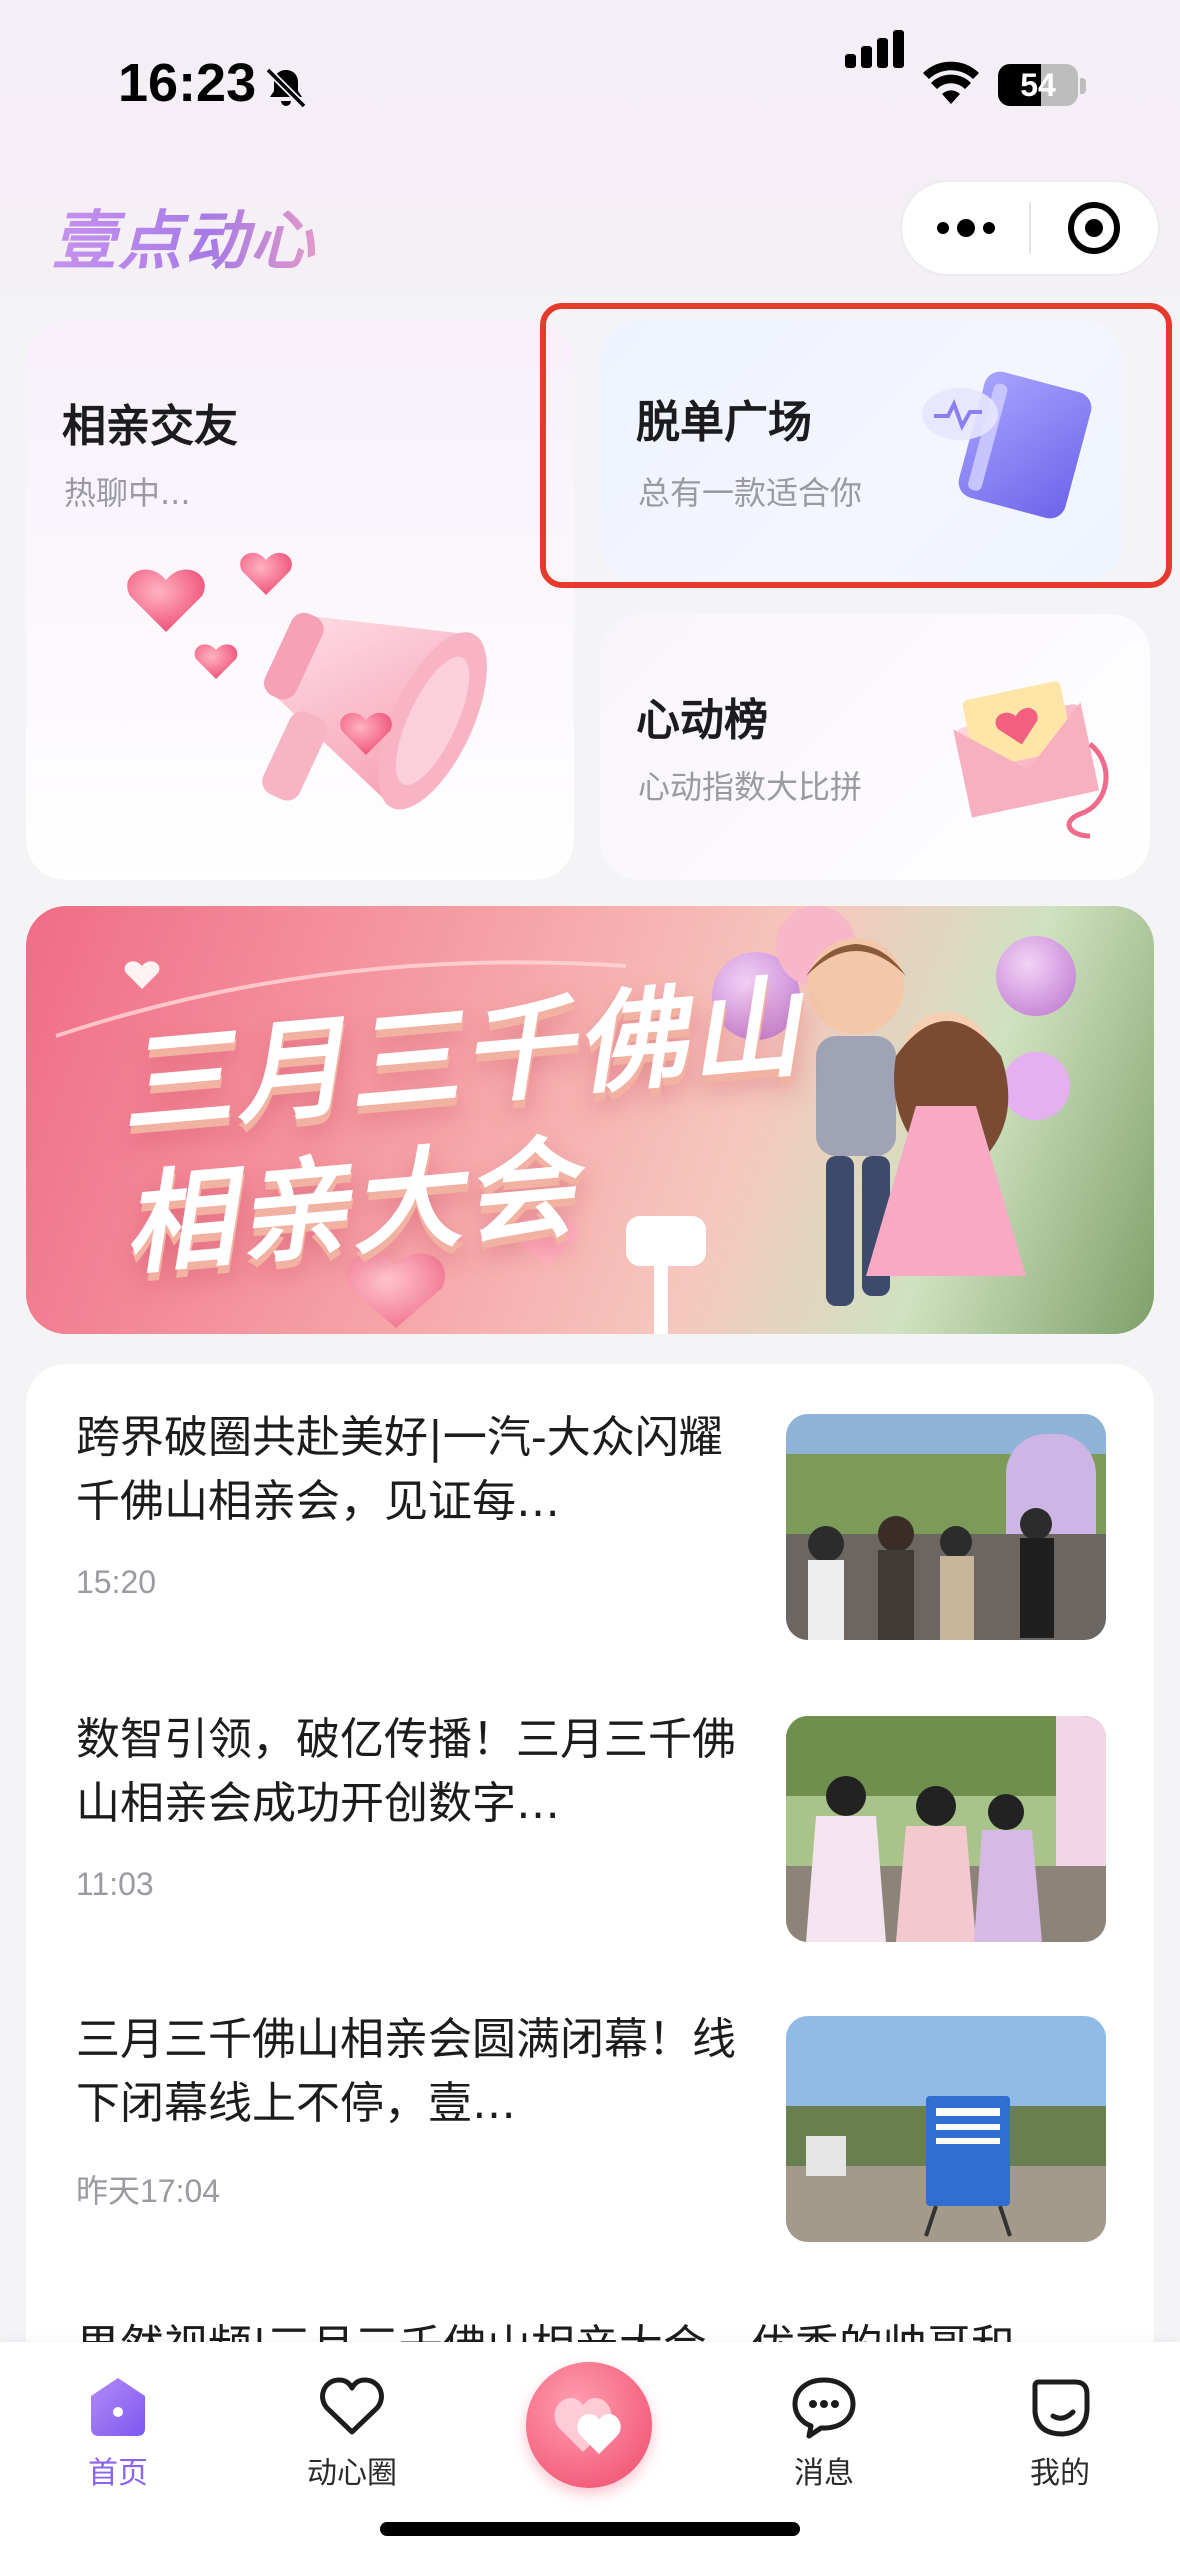 This screenshot has width=1180, height=2558. I want to click on app-logo: 壹点动心, so click(184, 236).